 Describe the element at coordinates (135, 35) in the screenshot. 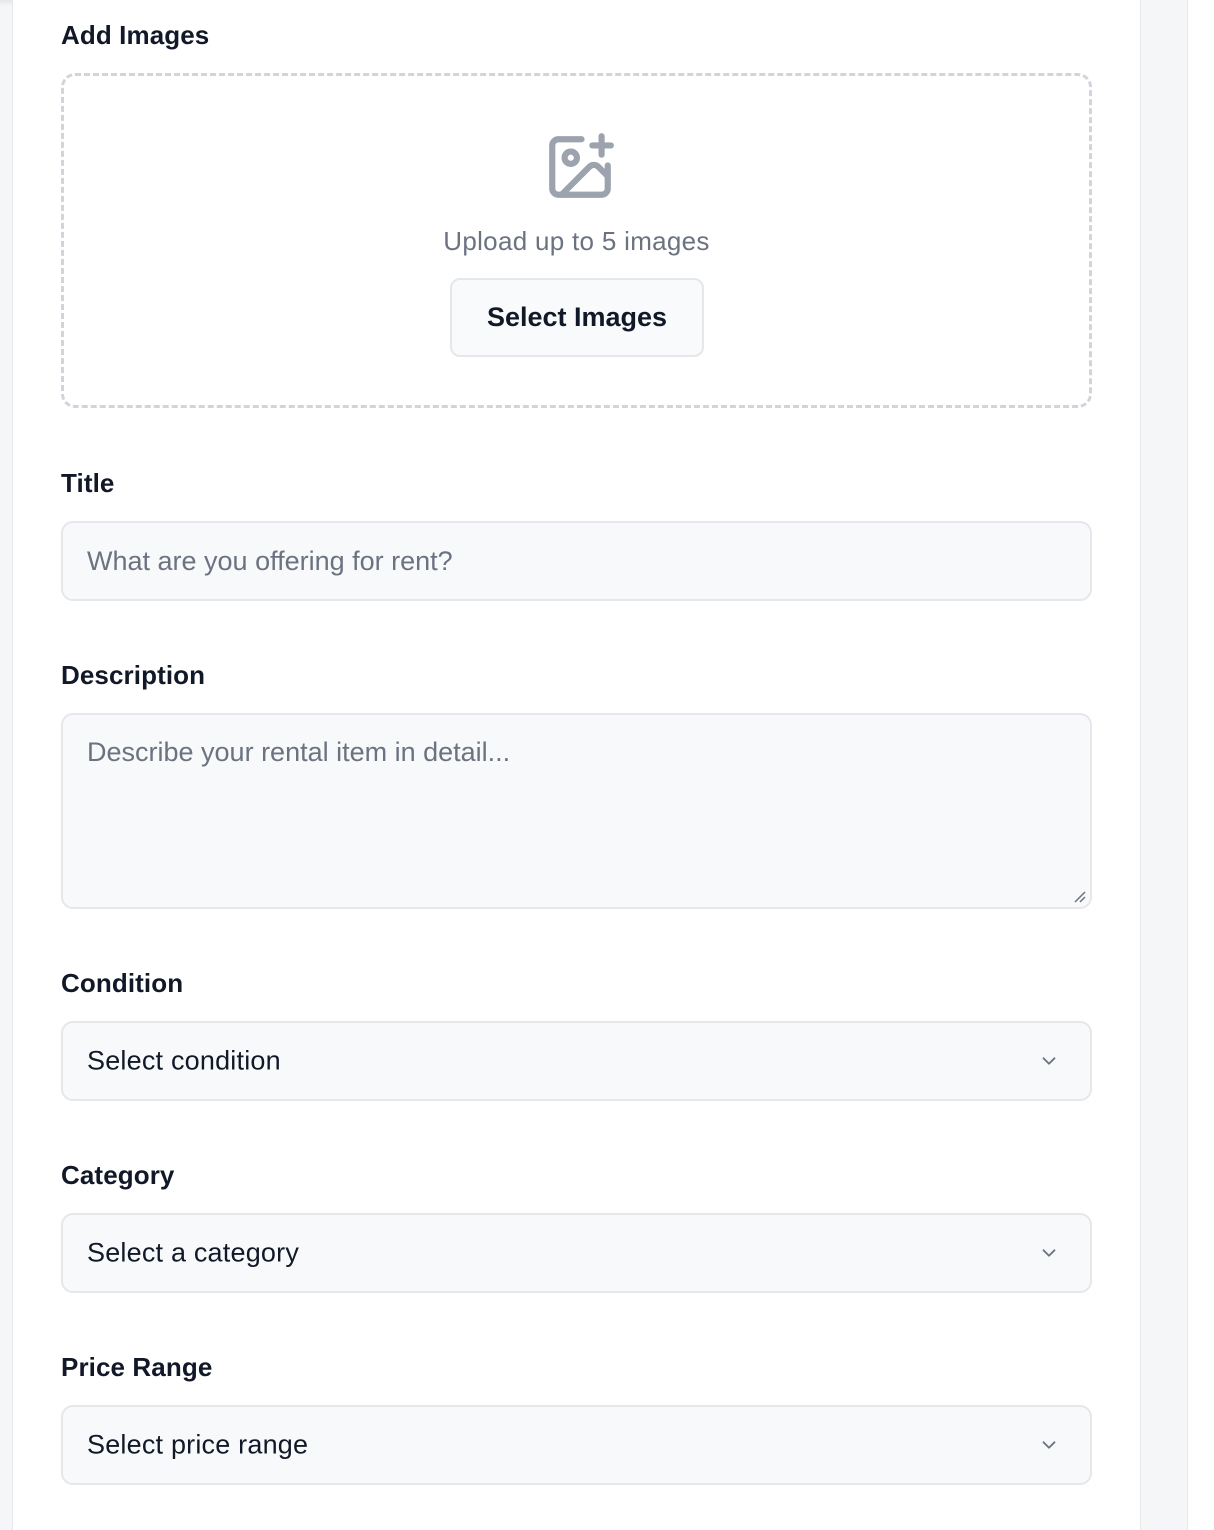

I see `add-images-label: Add Images` at that location.